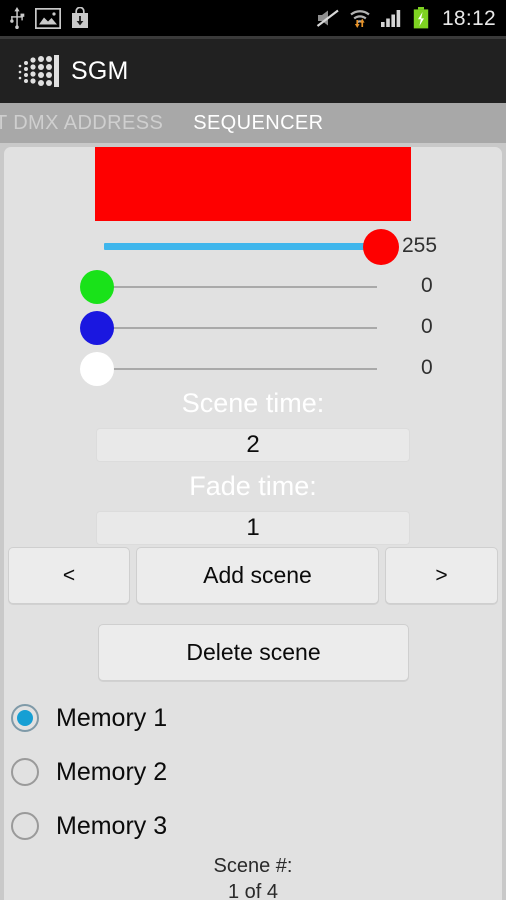  I want to click on previous-scene-button: <, so click(69, 575).